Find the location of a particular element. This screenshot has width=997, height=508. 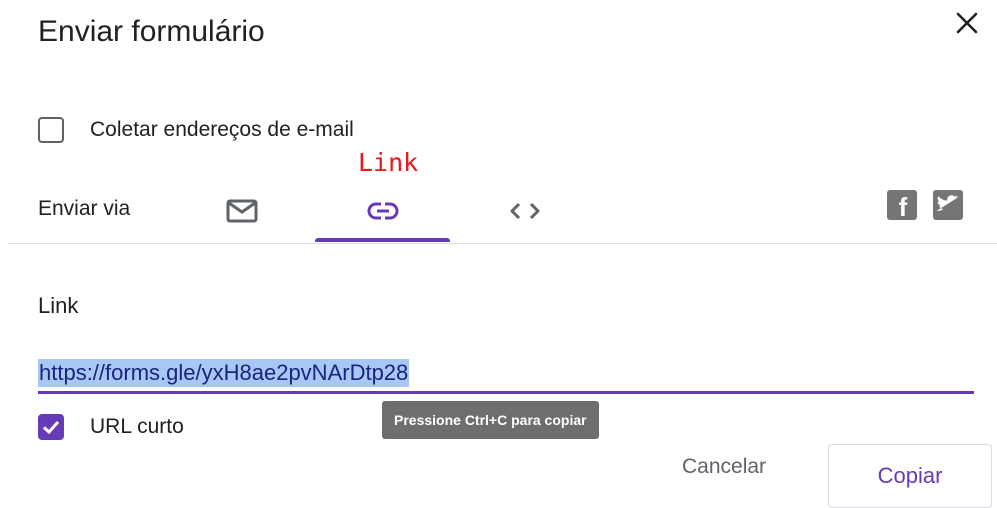

tab-embed is located at coordinates (525, 211).